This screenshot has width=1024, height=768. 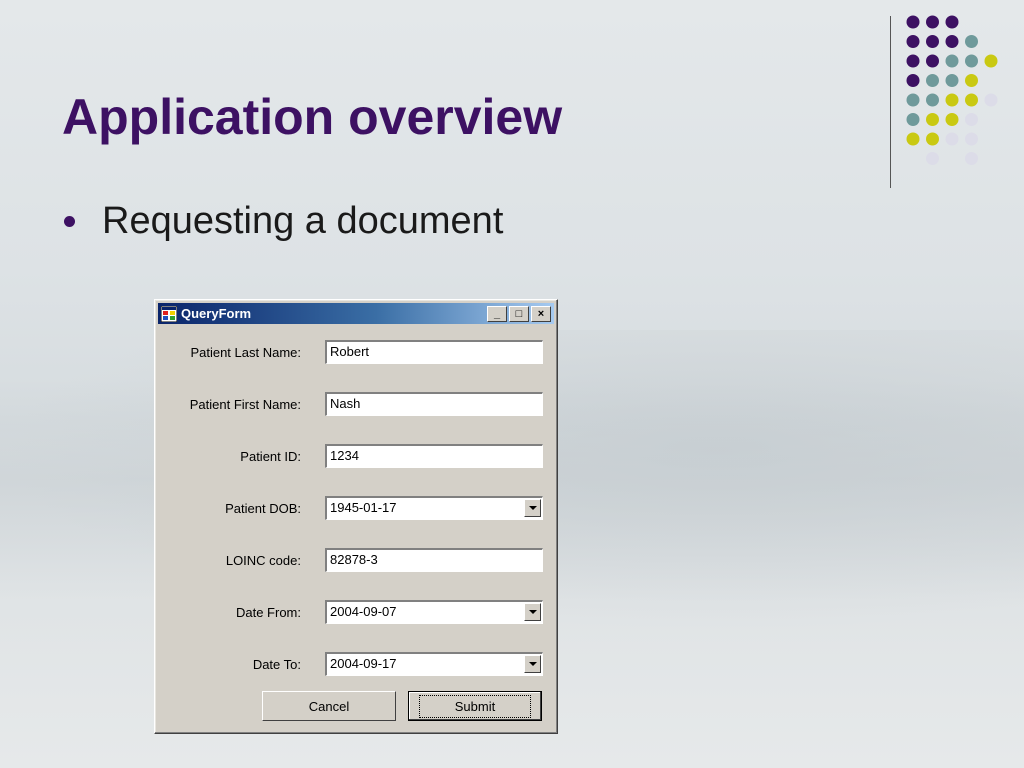 I want to click on patient-dob-dropdown: 1945-01-17, so click(x=434, y=508).